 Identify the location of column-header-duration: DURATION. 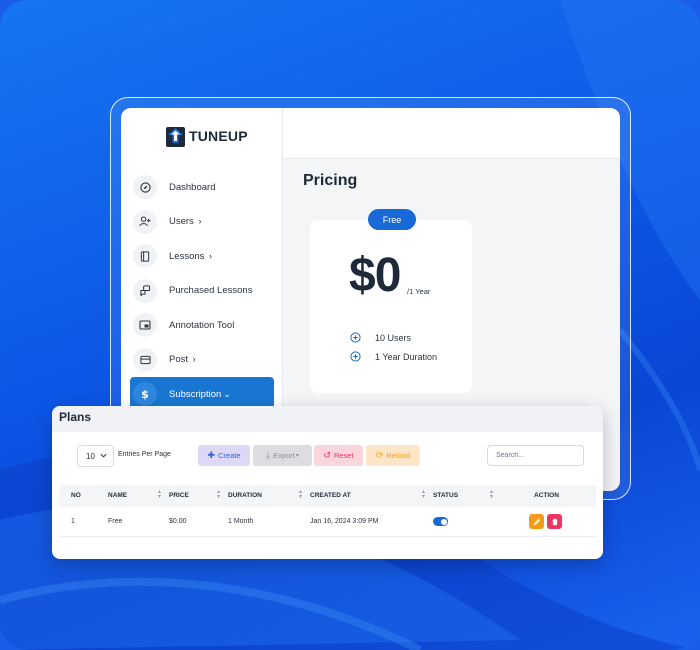
(245, 495).